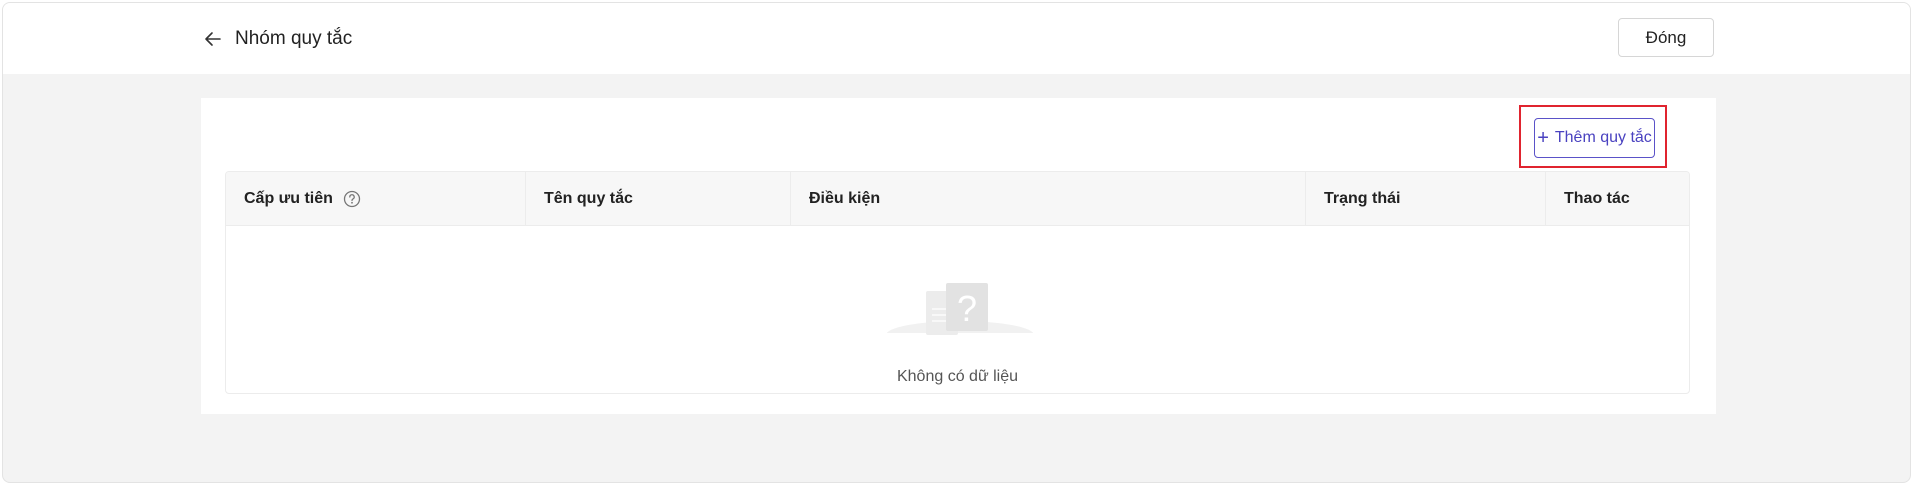 The height and width of the screenshot is (485, 1914). Describe the element at coordinates (1425, 198) in the screenshot. I see `column-header-status: Trạng thái` at that location.